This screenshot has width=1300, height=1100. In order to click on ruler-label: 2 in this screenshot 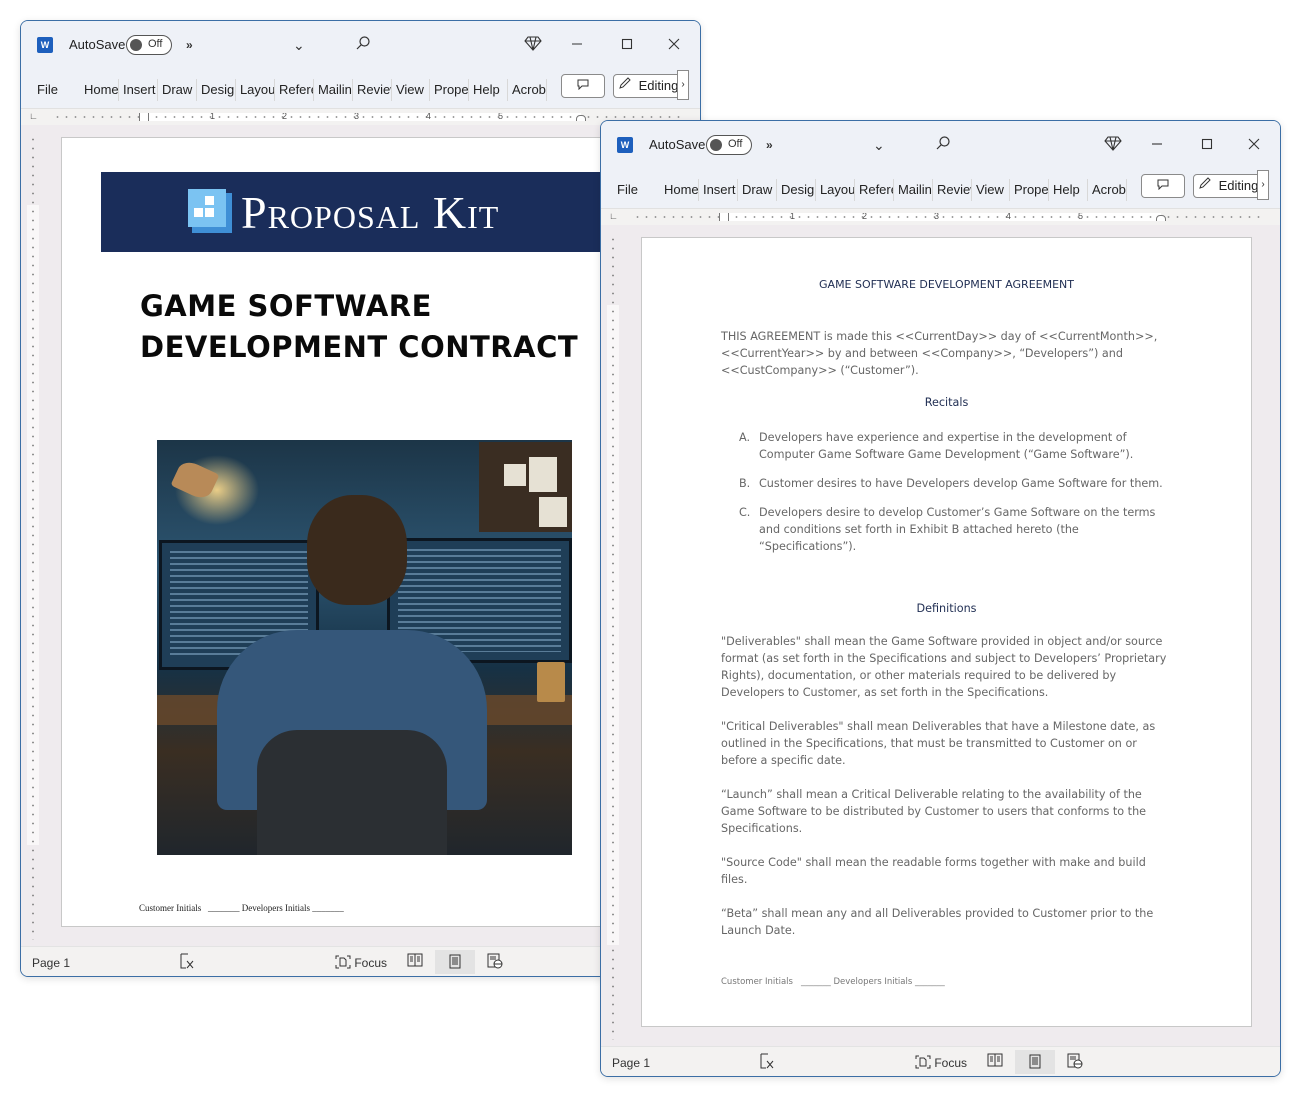, I will do `click(865, 217)`.